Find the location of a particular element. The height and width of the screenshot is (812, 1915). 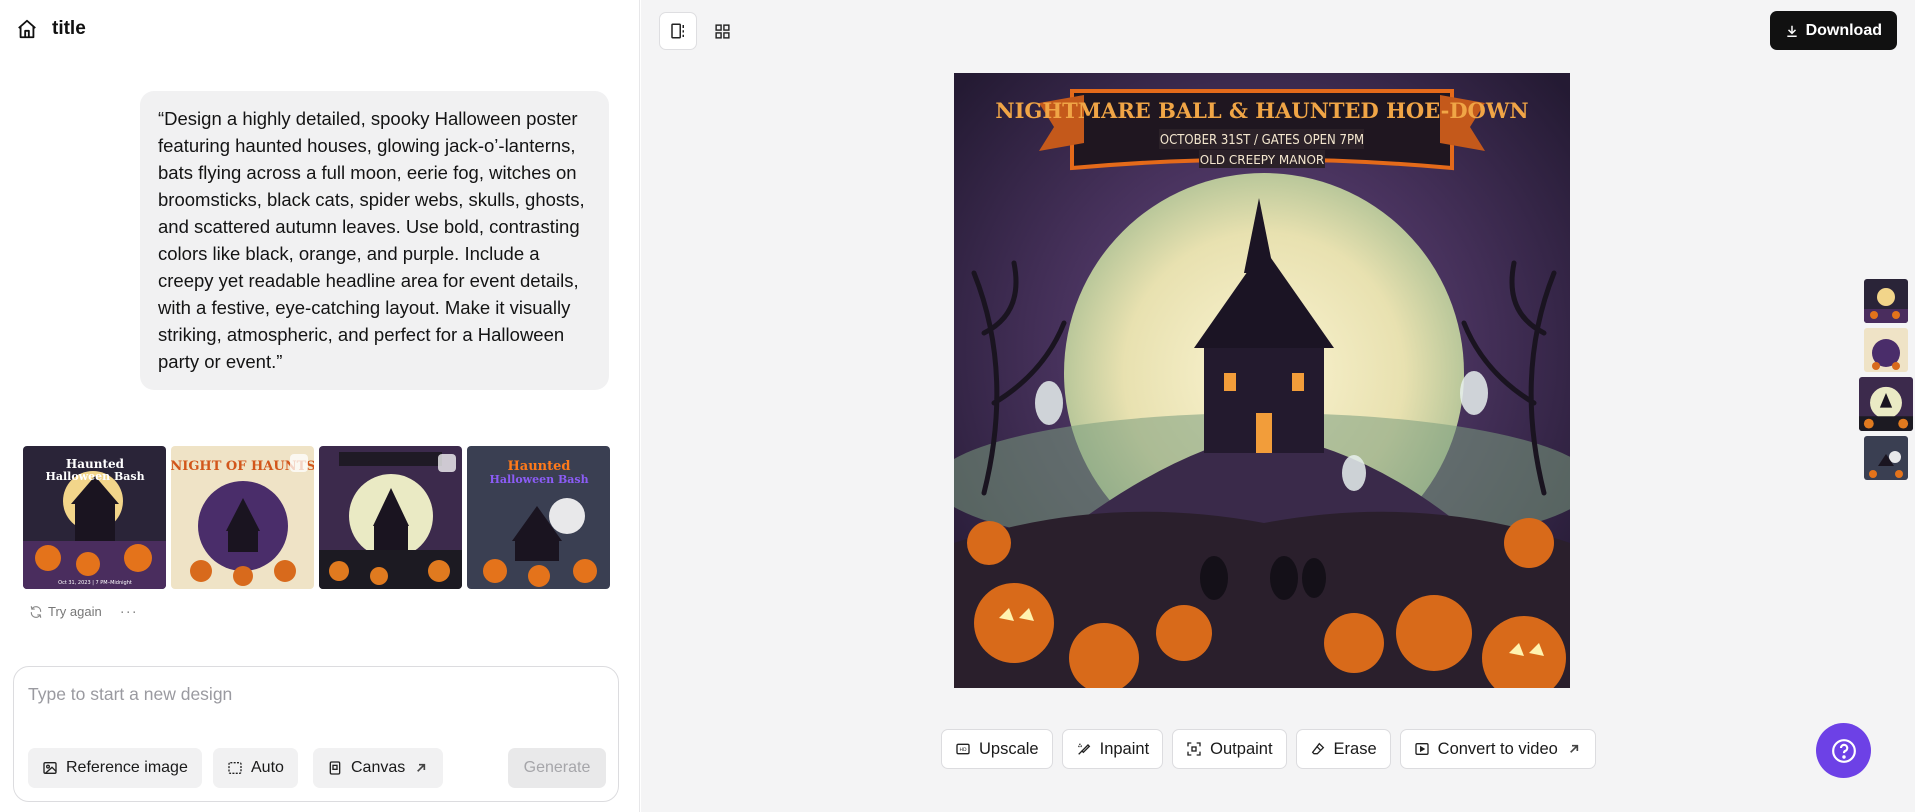

top-bar: title is located at coordinates (51, 29).